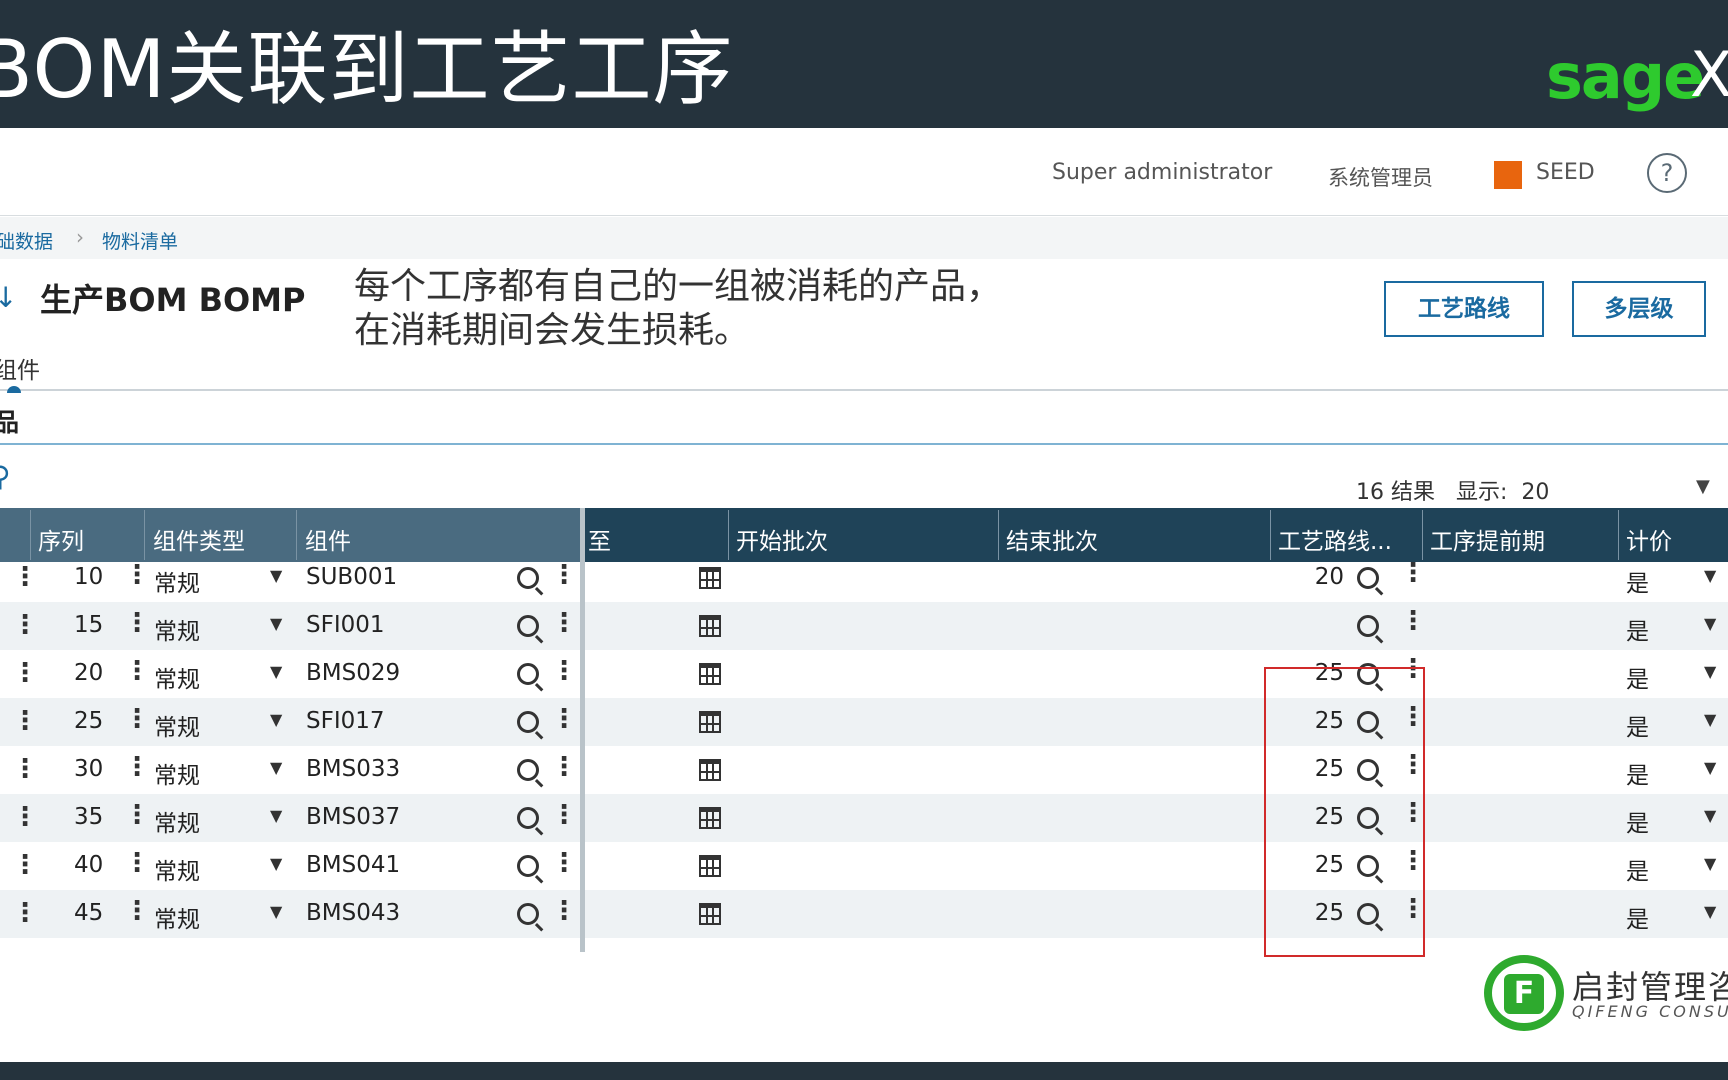 Image resolution: width=1728 pixels, height=1080 pixels. I want to click on cell-component: SFI017, so click(345, 721).